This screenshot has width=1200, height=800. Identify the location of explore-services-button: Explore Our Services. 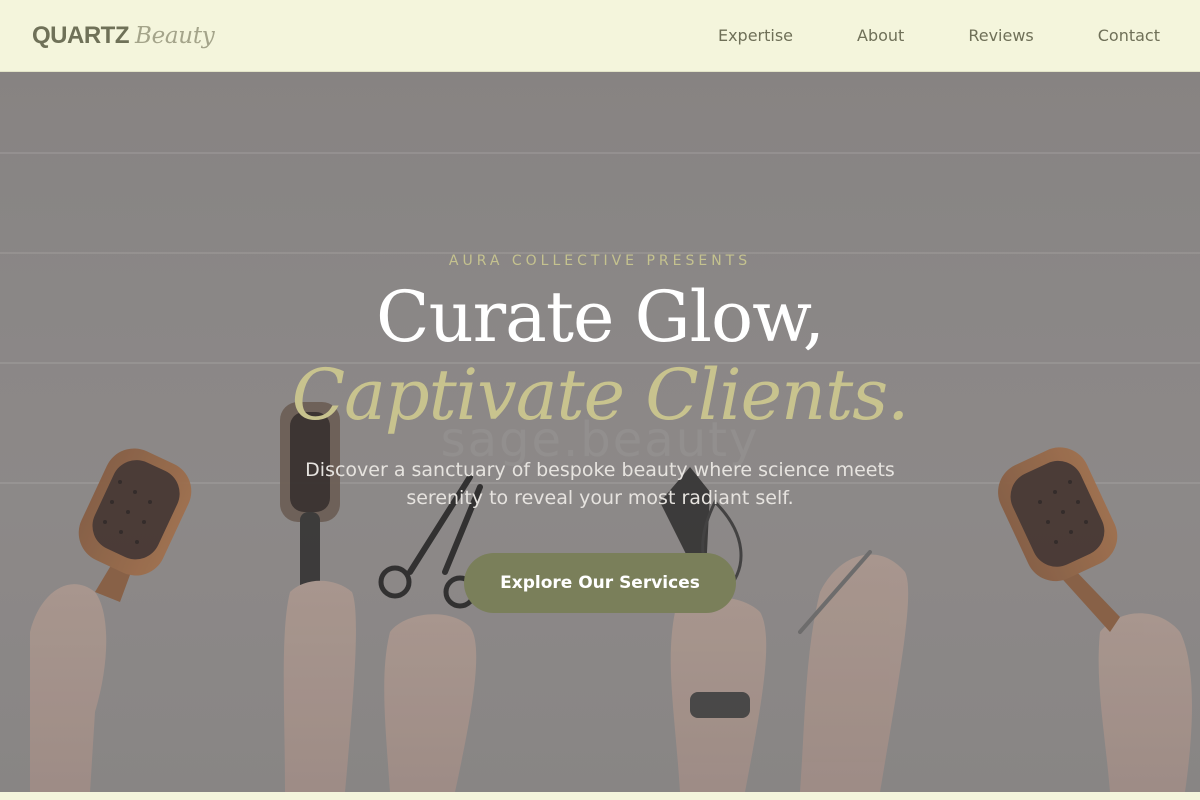
(600, 583).